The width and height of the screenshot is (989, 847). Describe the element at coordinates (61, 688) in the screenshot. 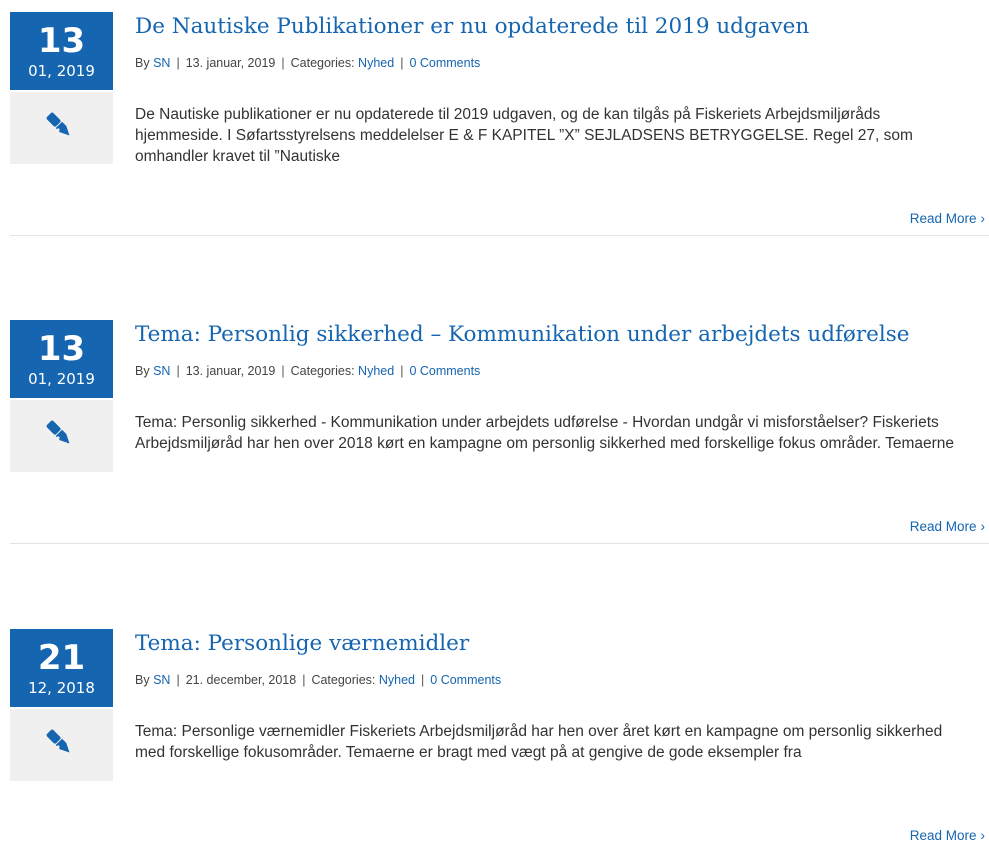

I see `post-date-month-year: 12, 2018` at that location.